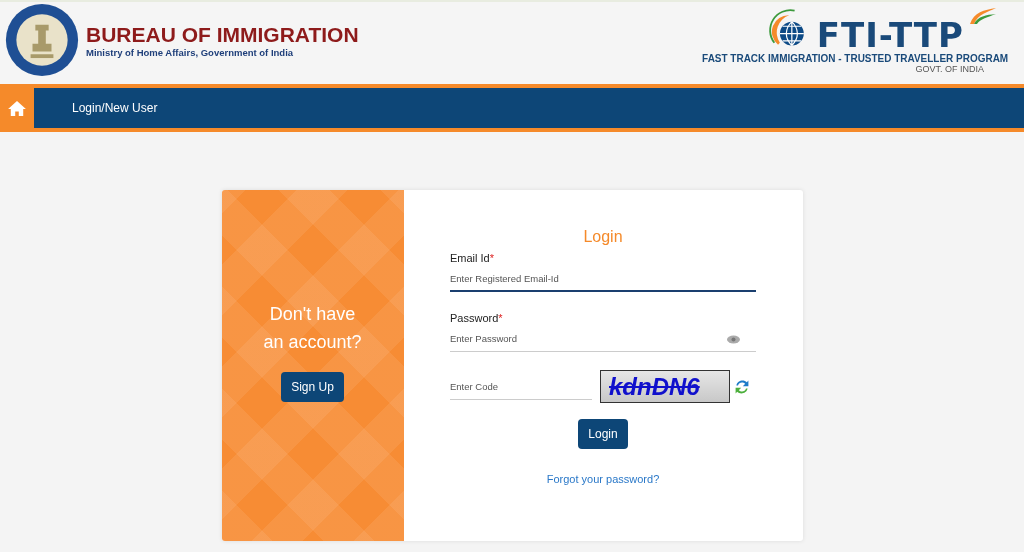  Describe the element at coordinates (603, 479) in the screenshot. I see `forgot-password-link: Forgot your password?` at that location.